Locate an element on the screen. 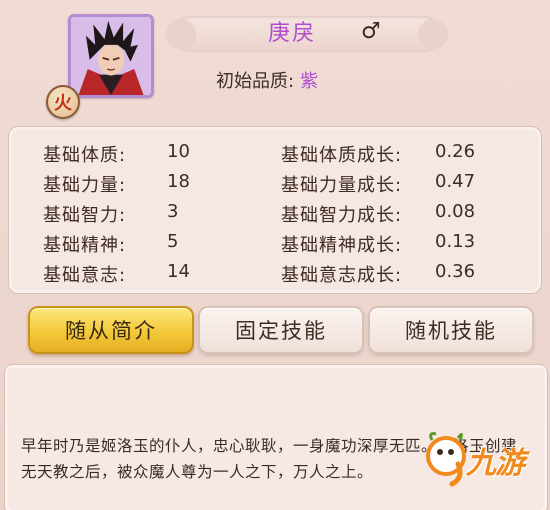 The height and width of the screenshot is (510, 550). hero-portrait-art is located at coordinates (111, 56).